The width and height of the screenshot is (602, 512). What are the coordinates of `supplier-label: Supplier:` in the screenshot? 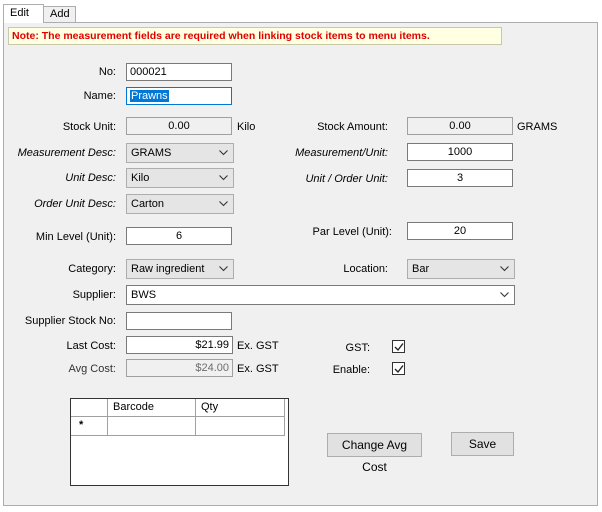 It's located at (94, 295).